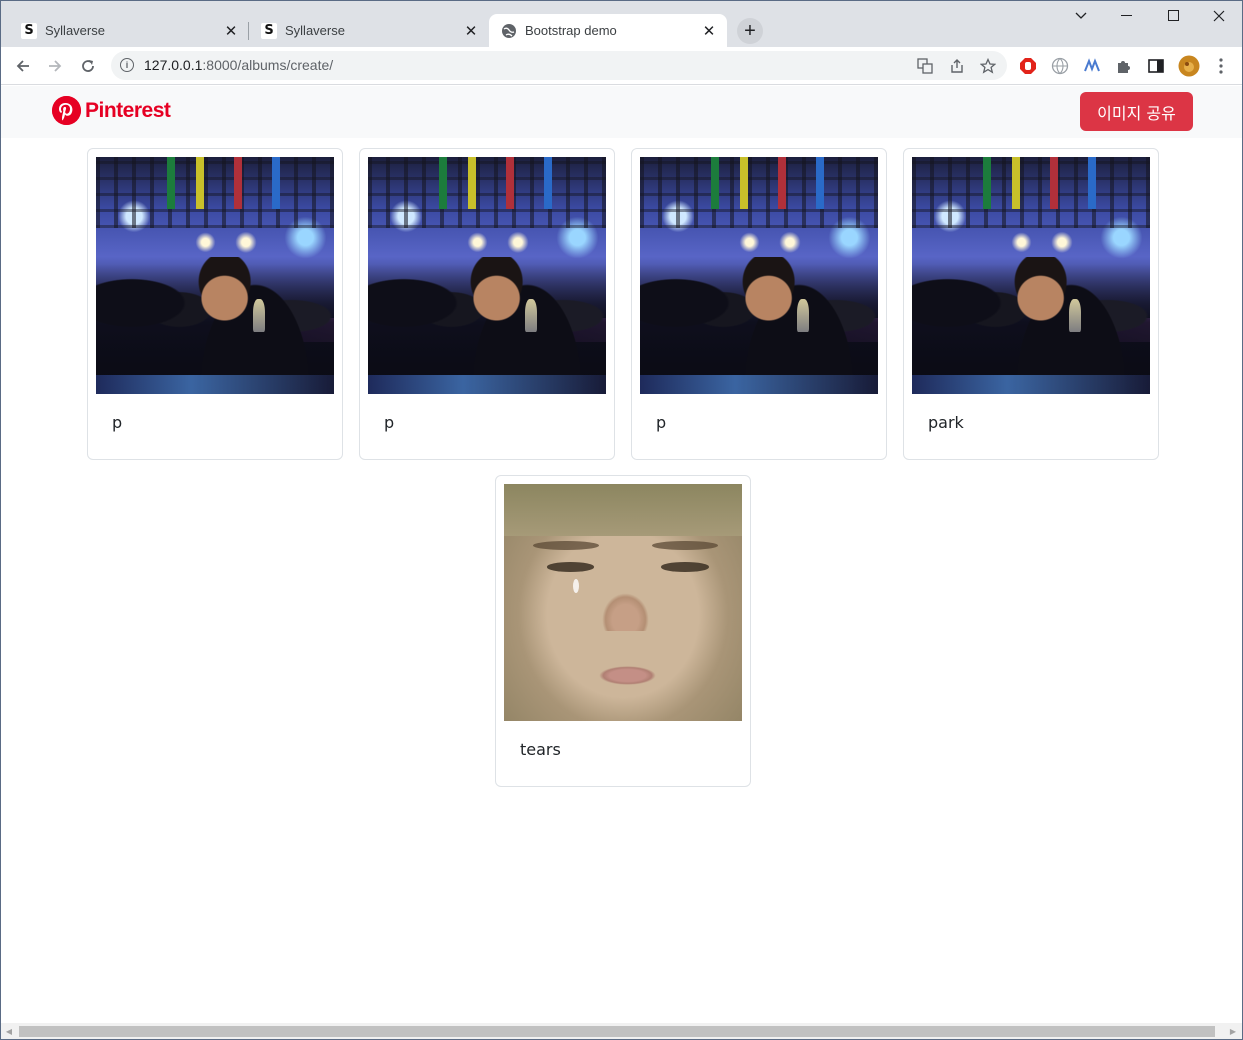  What do you see at coordinates (1174, 16) in the screenshot?
I see `maximize-icon` at bounding box center [1174, 16].